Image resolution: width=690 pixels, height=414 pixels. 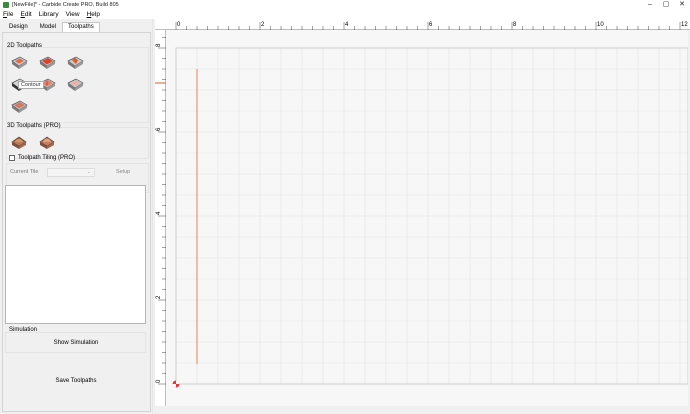 I want to click on ruler-x-label: 12, so click(x=684, y=25).